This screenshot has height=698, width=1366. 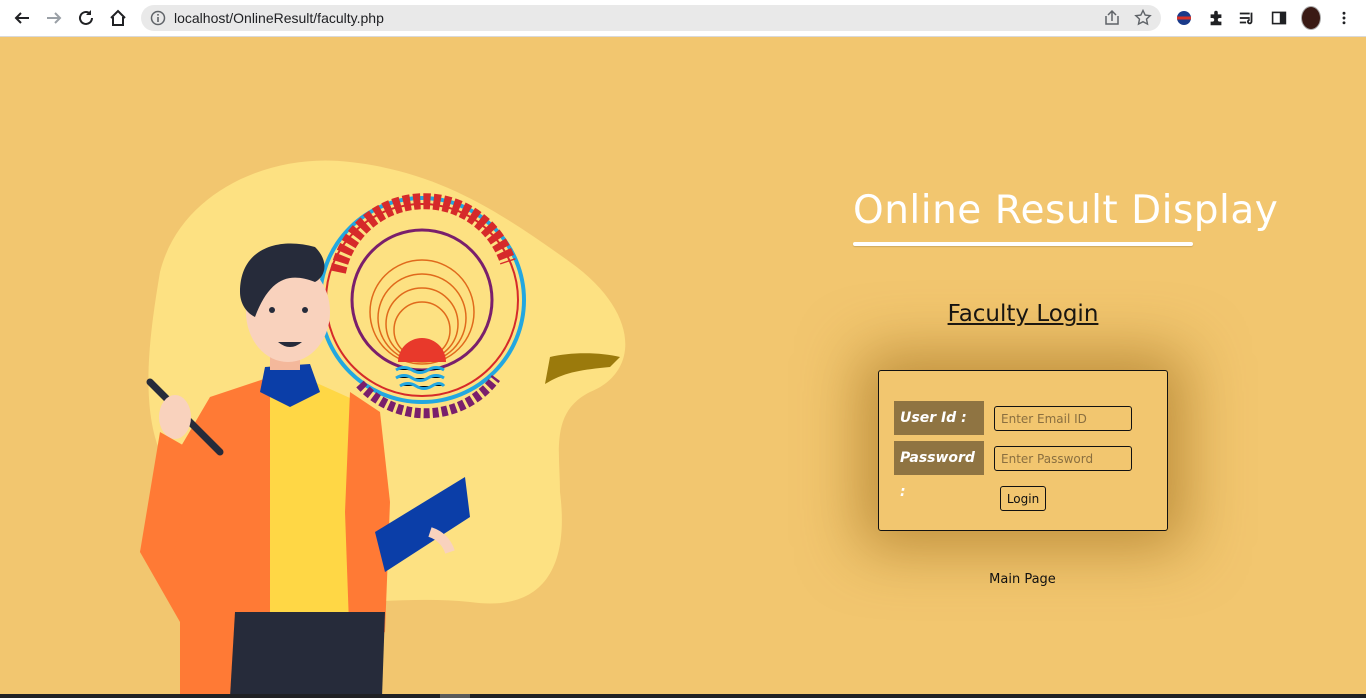 I want to click on puzzle-icon, so click(x=1216, y=18).